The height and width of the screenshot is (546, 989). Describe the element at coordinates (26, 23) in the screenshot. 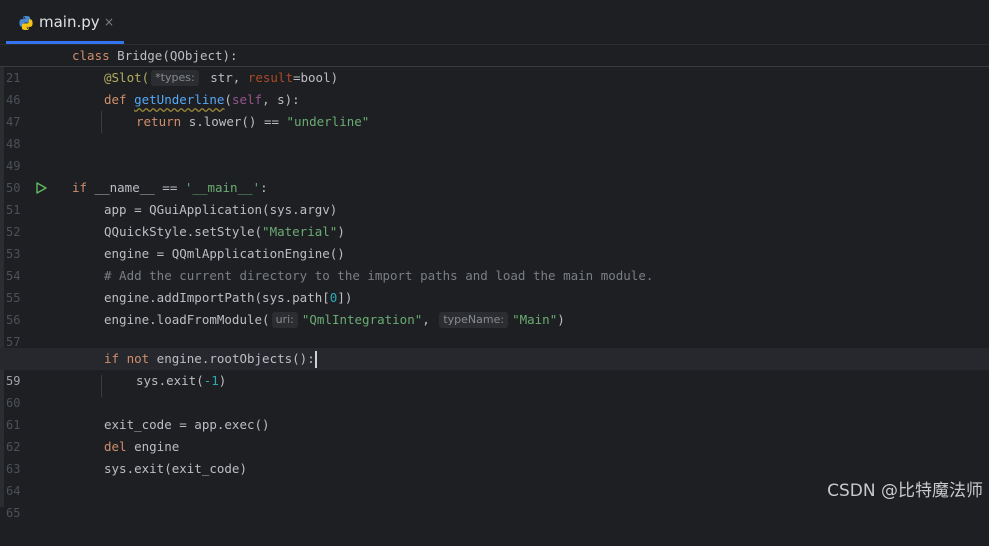

I see `python-icon` at that location.